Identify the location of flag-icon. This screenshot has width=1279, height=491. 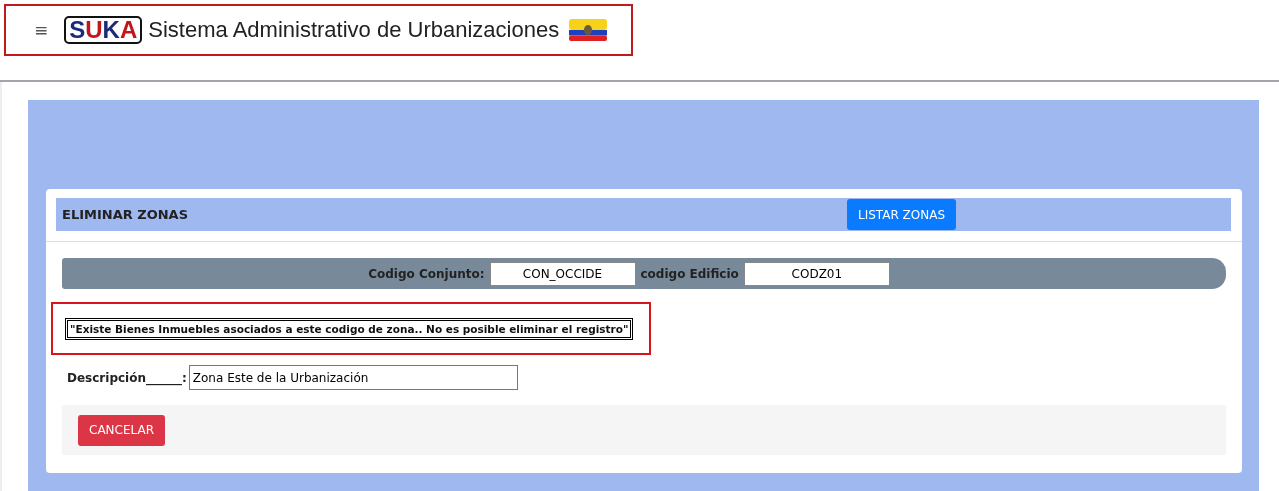
(588, 30).